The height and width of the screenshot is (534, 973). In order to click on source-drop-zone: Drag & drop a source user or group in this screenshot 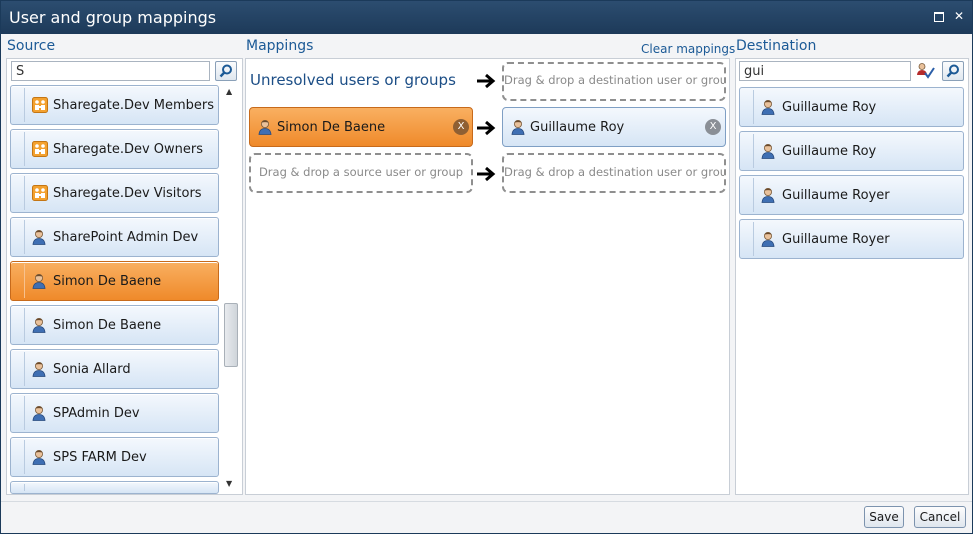, I will do `click(361, 173)`.